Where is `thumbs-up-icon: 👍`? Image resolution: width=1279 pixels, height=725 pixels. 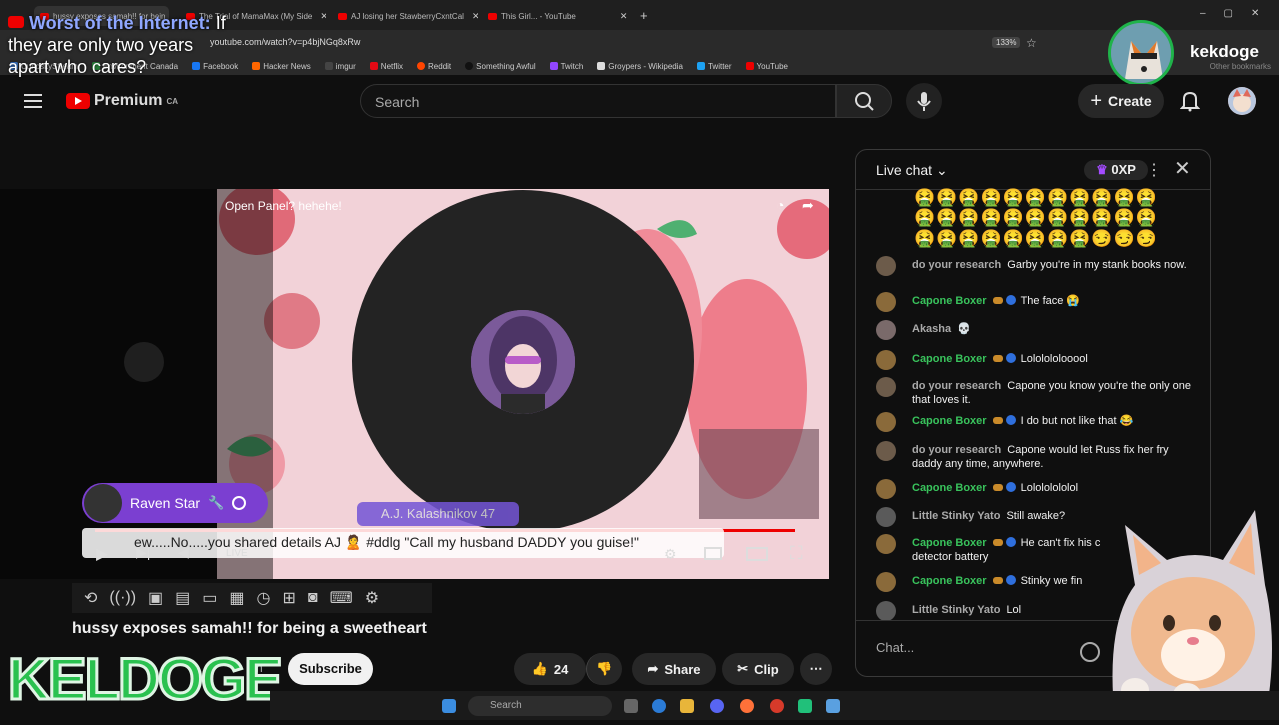
thumbs-up-icon: 👍 is located at coordinates (539, 668).